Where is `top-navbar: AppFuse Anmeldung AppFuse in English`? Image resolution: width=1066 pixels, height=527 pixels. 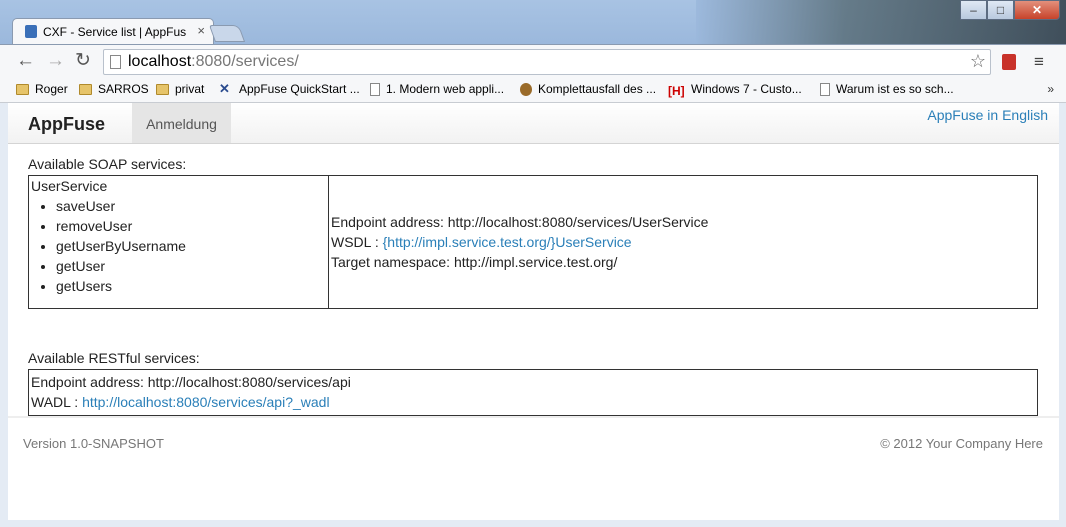 top-navbar: AppFuse Anmeldung AppFuse in English is located at coordinates (533, 123).